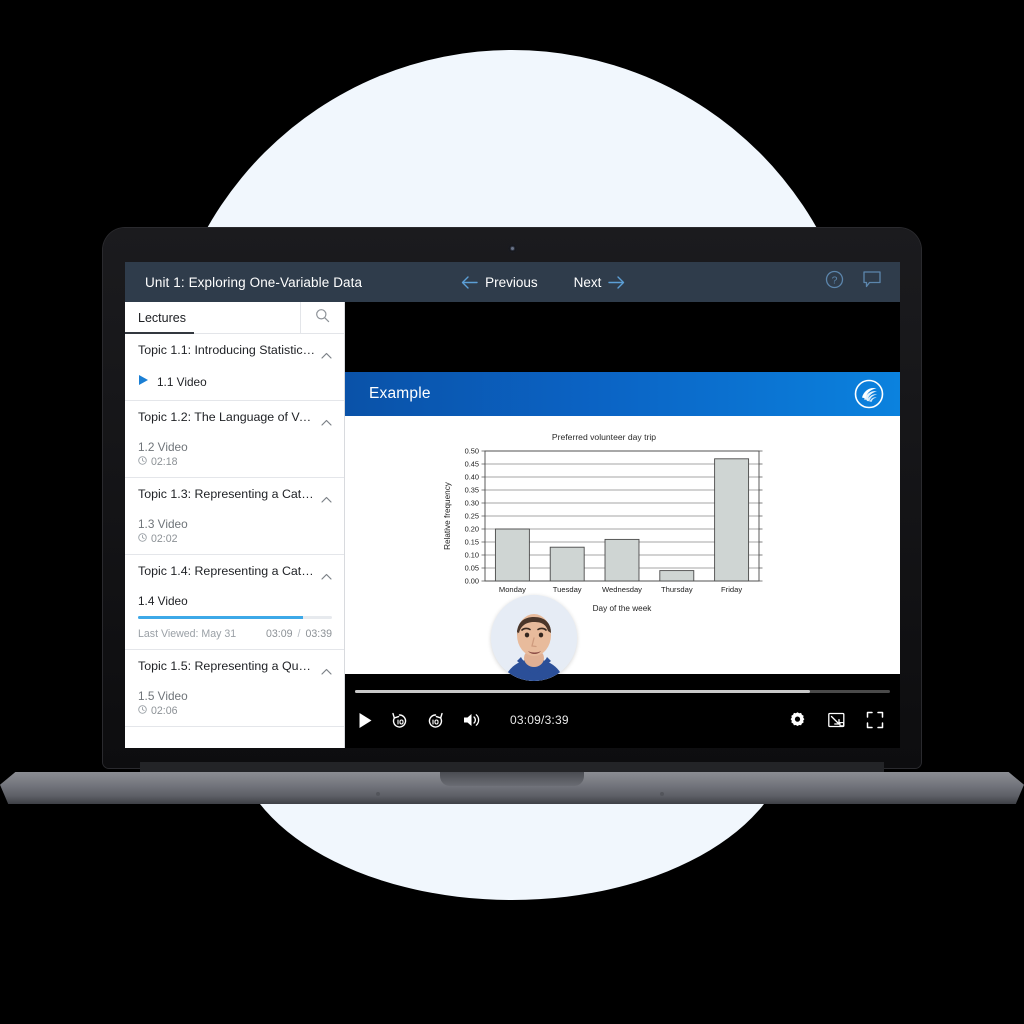 This screenshot has width=1024, height=1024. Describe the element at coordinates (472, 464) in the screenshot. I see `svg-text: 0.45` at that location.